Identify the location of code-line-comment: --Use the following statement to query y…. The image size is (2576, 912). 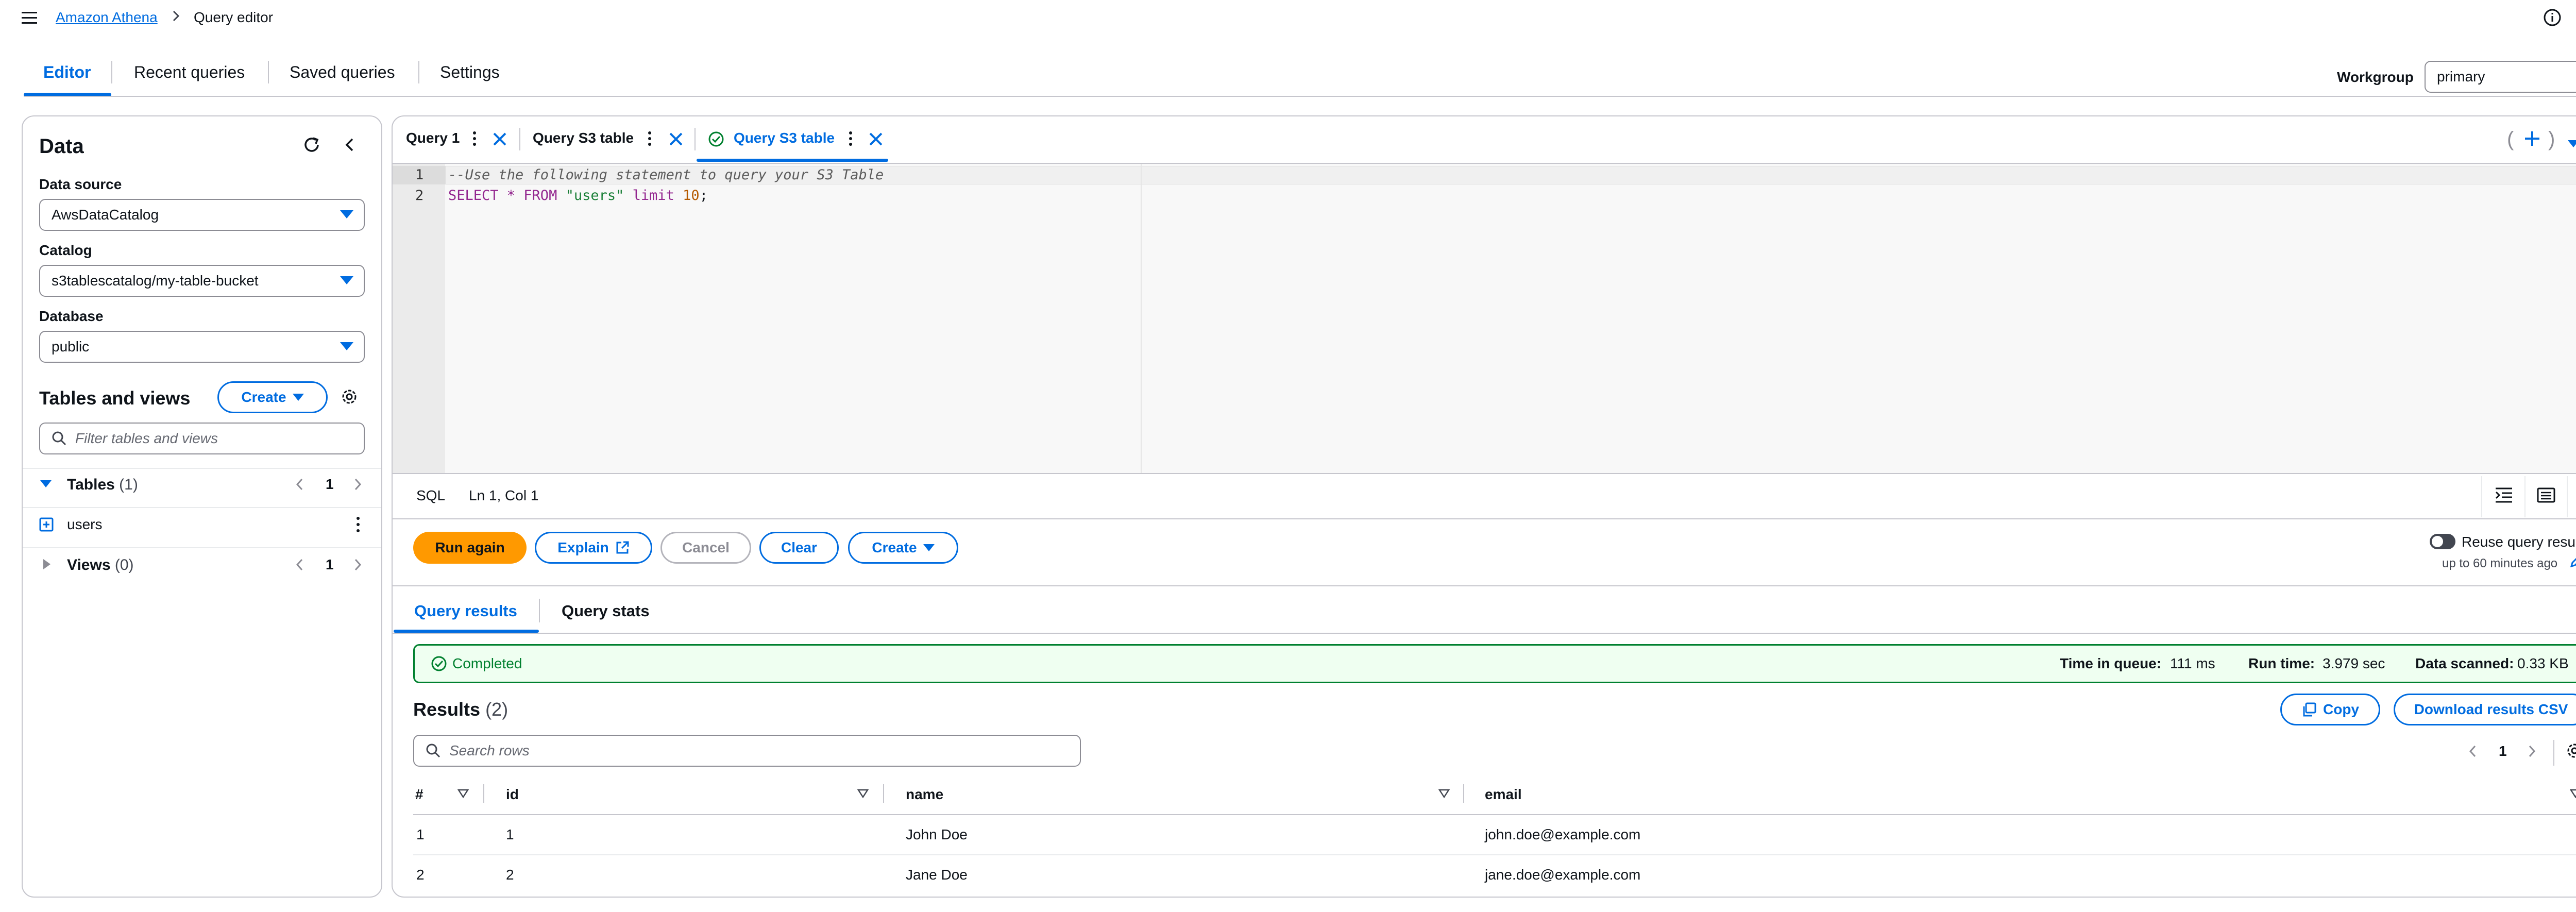
(666, 175).